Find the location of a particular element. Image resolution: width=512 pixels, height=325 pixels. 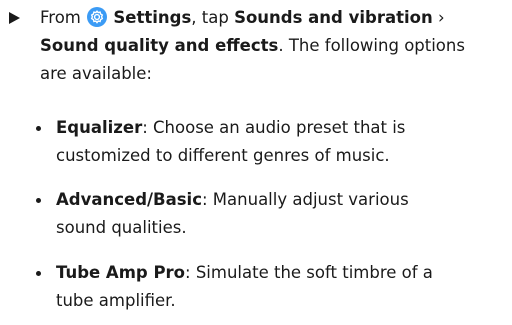

settings-gear-icon is located at coordinates (97, 17).